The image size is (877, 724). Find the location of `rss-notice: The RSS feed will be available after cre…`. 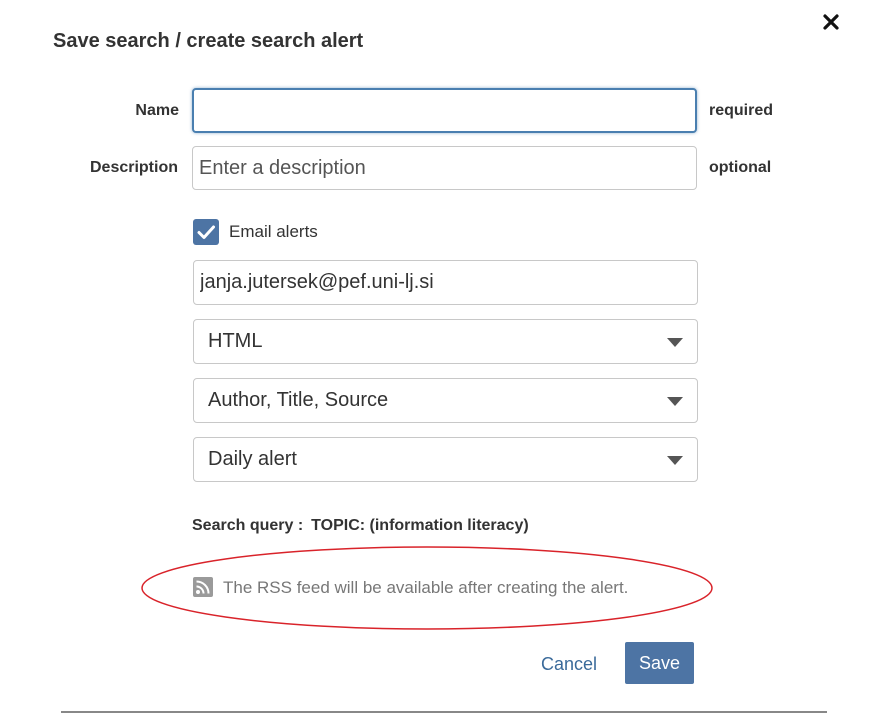

rss-notice: The RSS feed will be available after cre… is located at coordinates (426, 587).